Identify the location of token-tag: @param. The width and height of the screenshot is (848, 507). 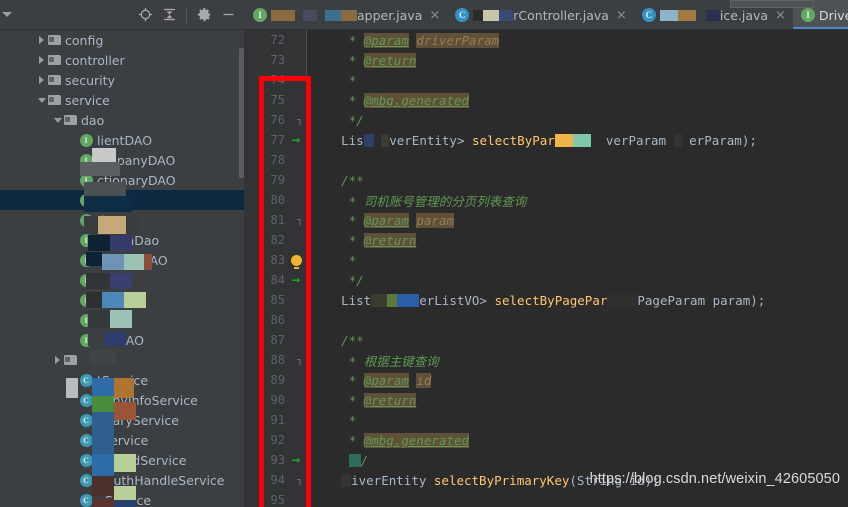
(386, 40).